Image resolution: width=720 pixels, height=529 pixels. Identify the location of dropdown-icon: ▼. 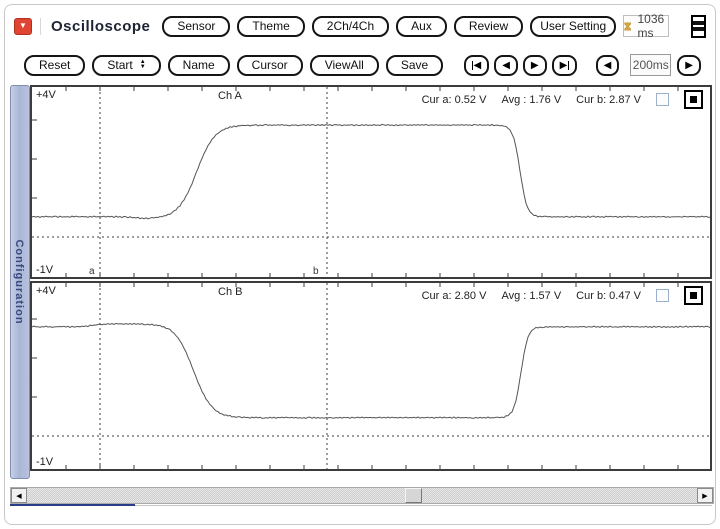
(23, 25).